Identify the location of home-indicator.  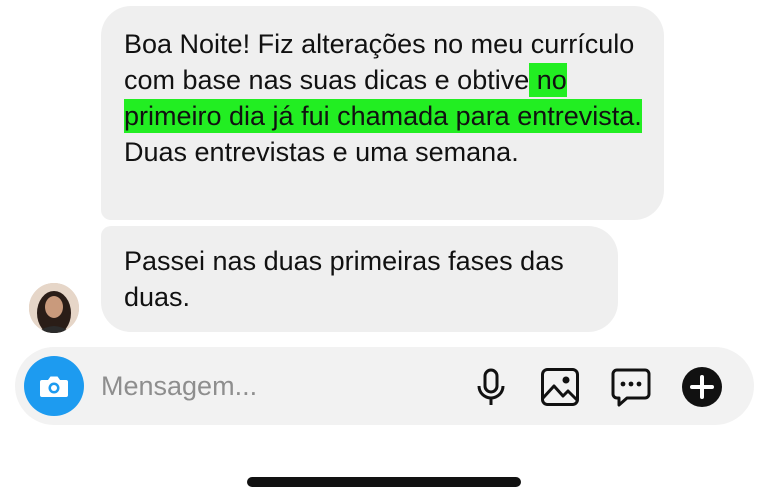
(384, 482).